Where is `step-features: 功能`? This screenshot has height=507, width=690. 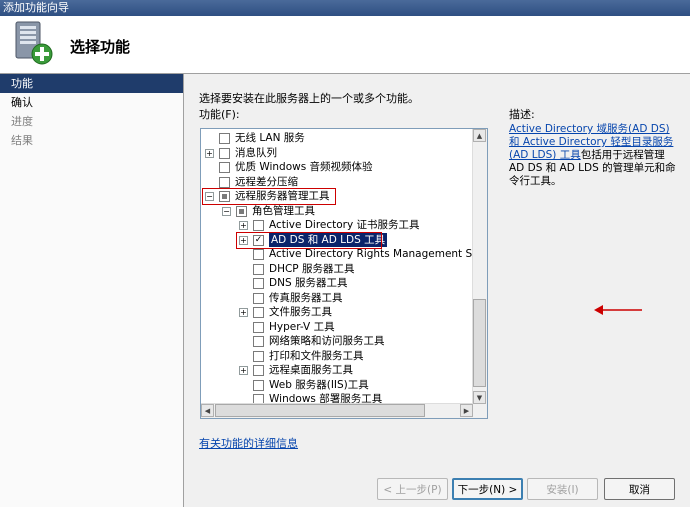
step-features: 功能 is located at coordinates (91, 83).